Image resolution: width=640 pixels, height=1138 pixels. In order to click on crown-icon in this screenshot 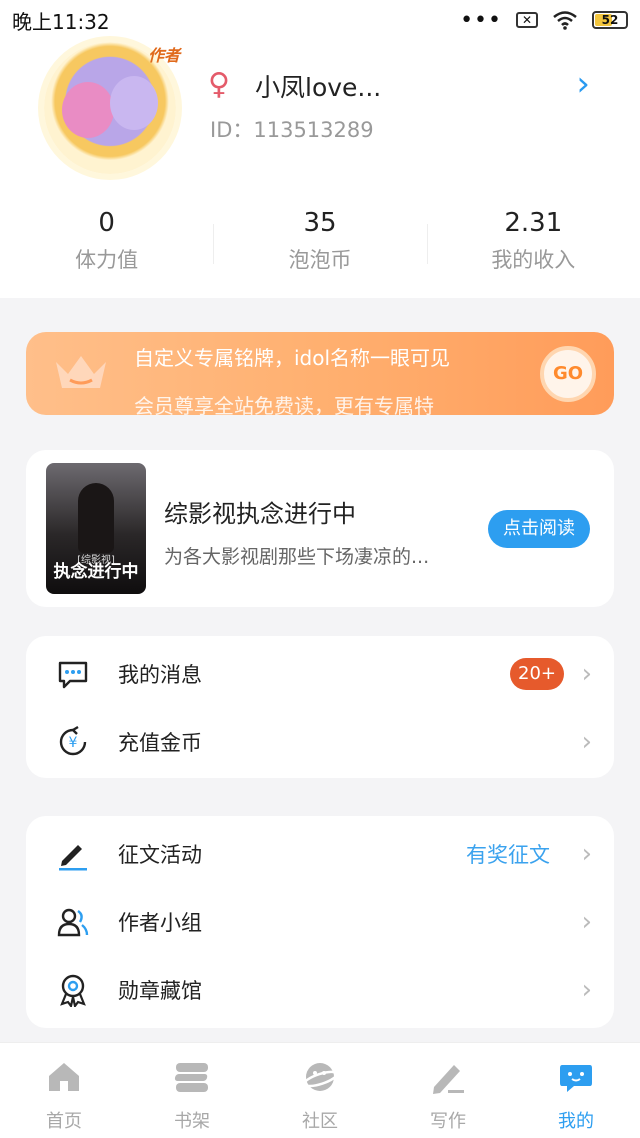, I will do `click(81, 372)`.